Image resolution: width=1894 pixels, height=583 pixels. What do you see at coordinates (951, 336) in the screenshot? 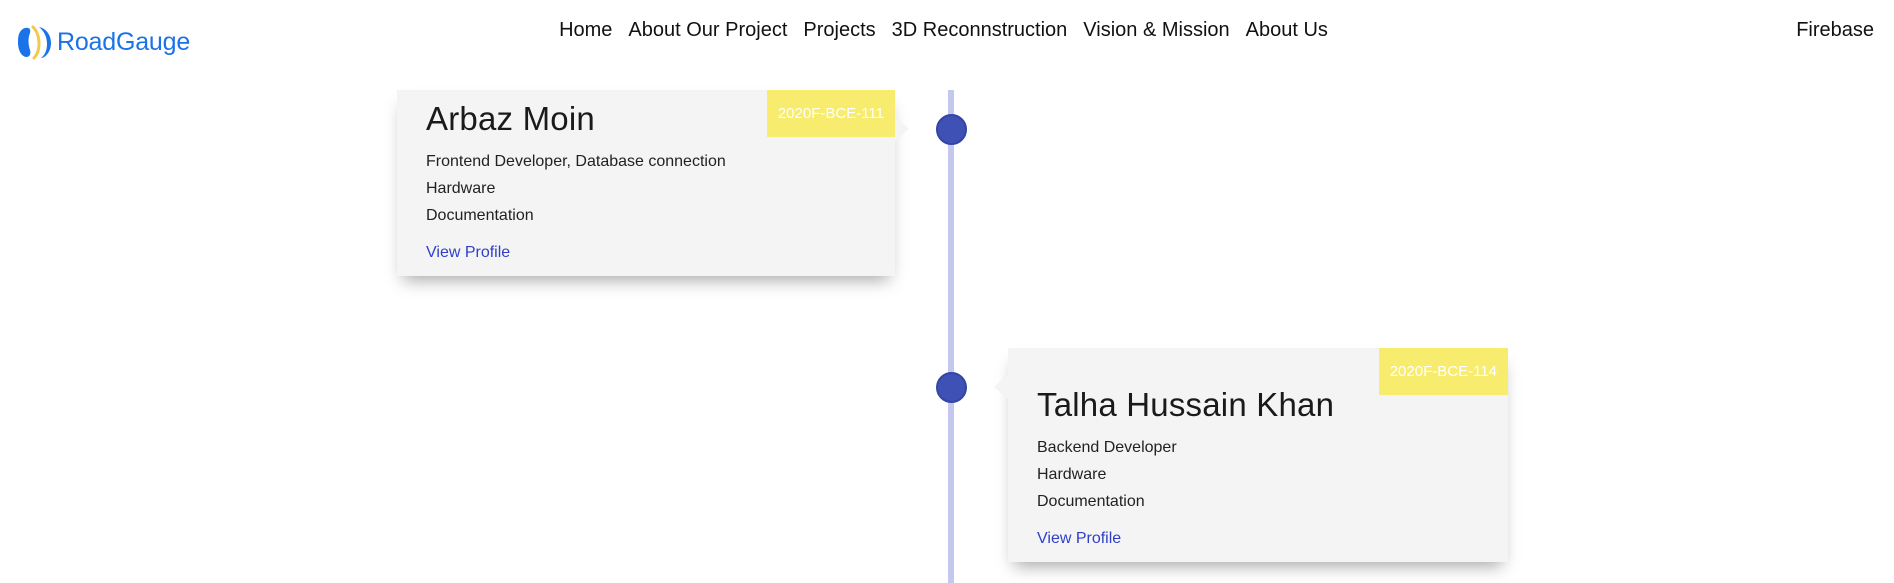
I see `timeline-line` at bounding box center [951, 336].